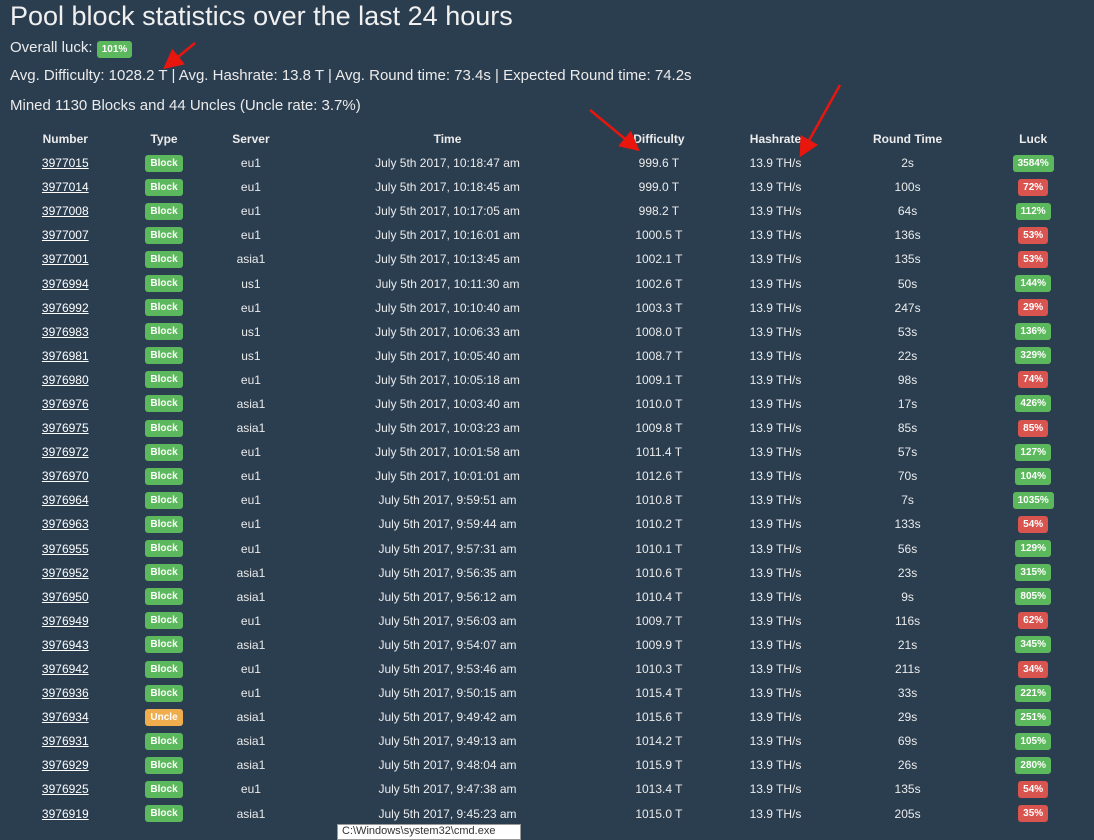 This screenshot has width=1094, height=840. Describe the element at coordinates (502, 100) in the screenshot. I see `annotation-arrows` at that location.